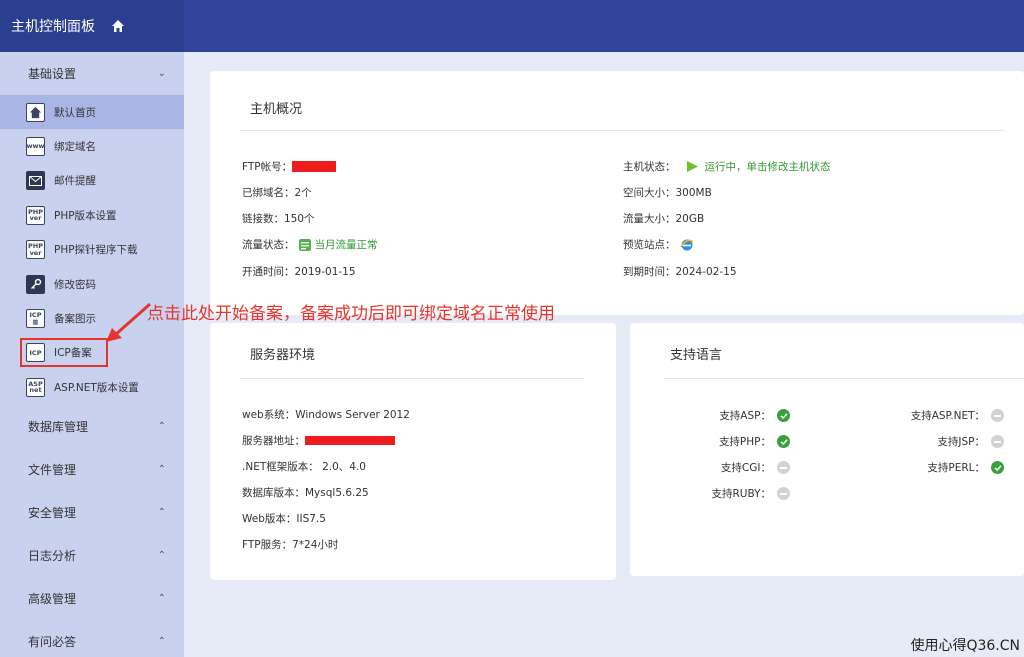  What do you see at coordinates (304, 467) in the screenshot?
I see `dotnet-version: .NET框架版本： 2.0、4.0` at bounding box center [304, 467].